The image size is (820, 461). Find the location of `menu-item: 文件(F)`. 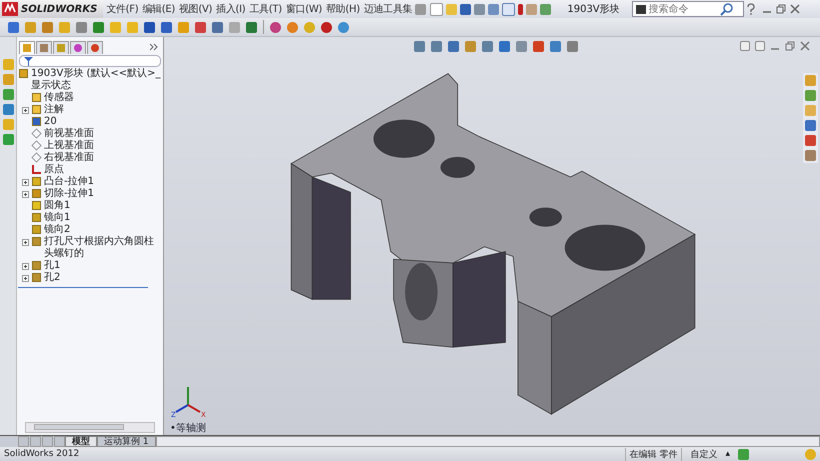

menu-item: 文件(F) is located at coordinates (122, 9).